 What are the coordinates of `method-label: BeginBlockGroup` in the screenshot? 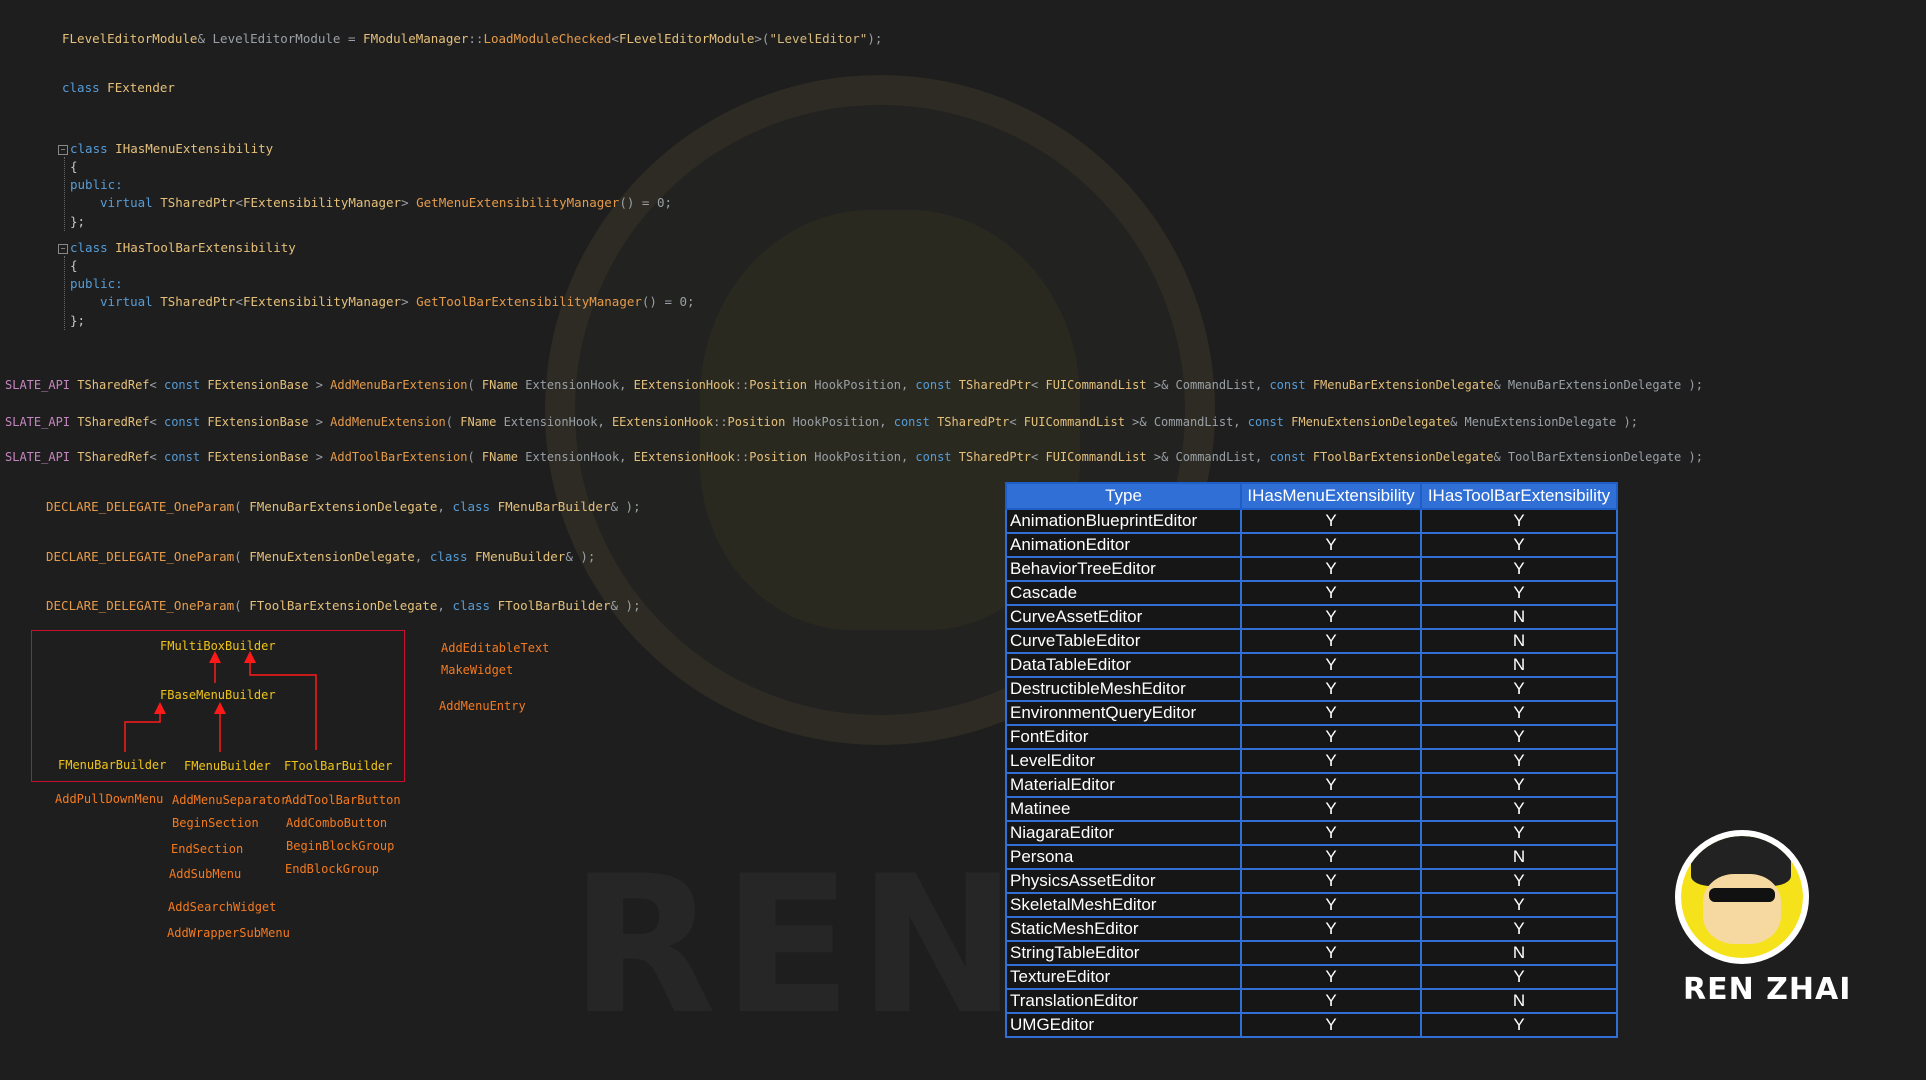 It's located at (340, 846).